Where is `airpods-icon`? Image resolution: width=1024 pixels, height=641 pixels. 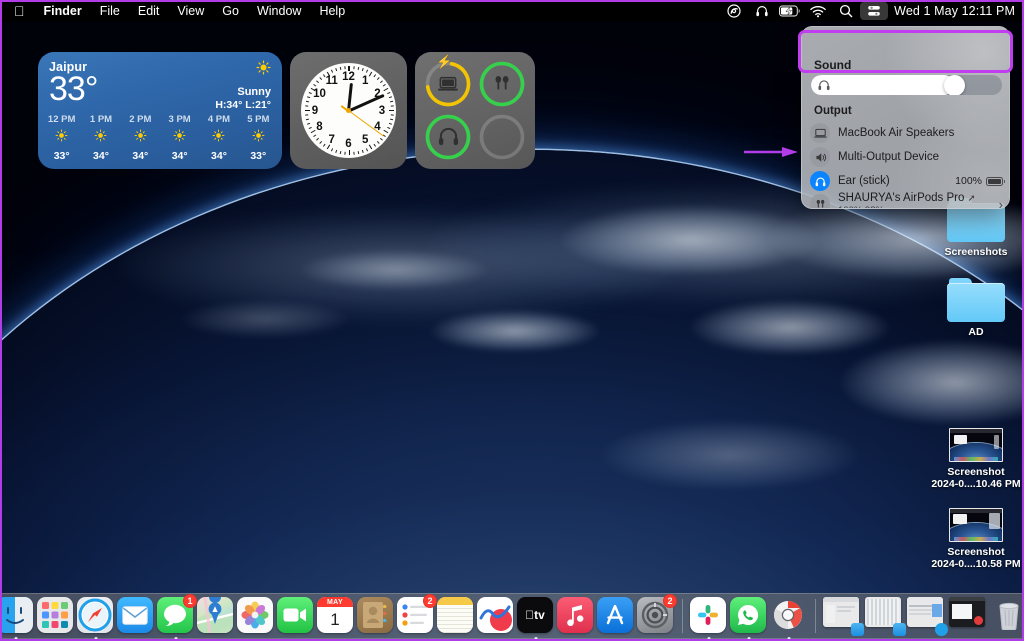 airpods-icon is located at coordinates (502, 84).